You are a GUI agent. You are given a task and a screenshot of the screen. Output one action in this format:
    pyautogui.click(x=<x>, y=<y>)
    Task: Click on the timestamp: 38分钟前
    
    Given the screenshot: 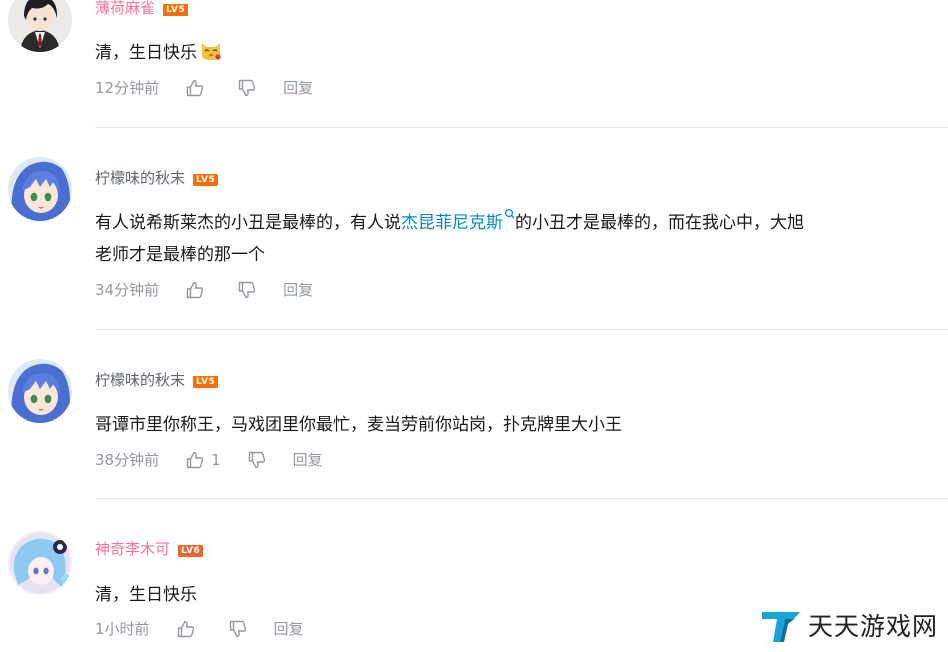 What is the action you would take?
    pyautogui.click(x=127, y=460)
    